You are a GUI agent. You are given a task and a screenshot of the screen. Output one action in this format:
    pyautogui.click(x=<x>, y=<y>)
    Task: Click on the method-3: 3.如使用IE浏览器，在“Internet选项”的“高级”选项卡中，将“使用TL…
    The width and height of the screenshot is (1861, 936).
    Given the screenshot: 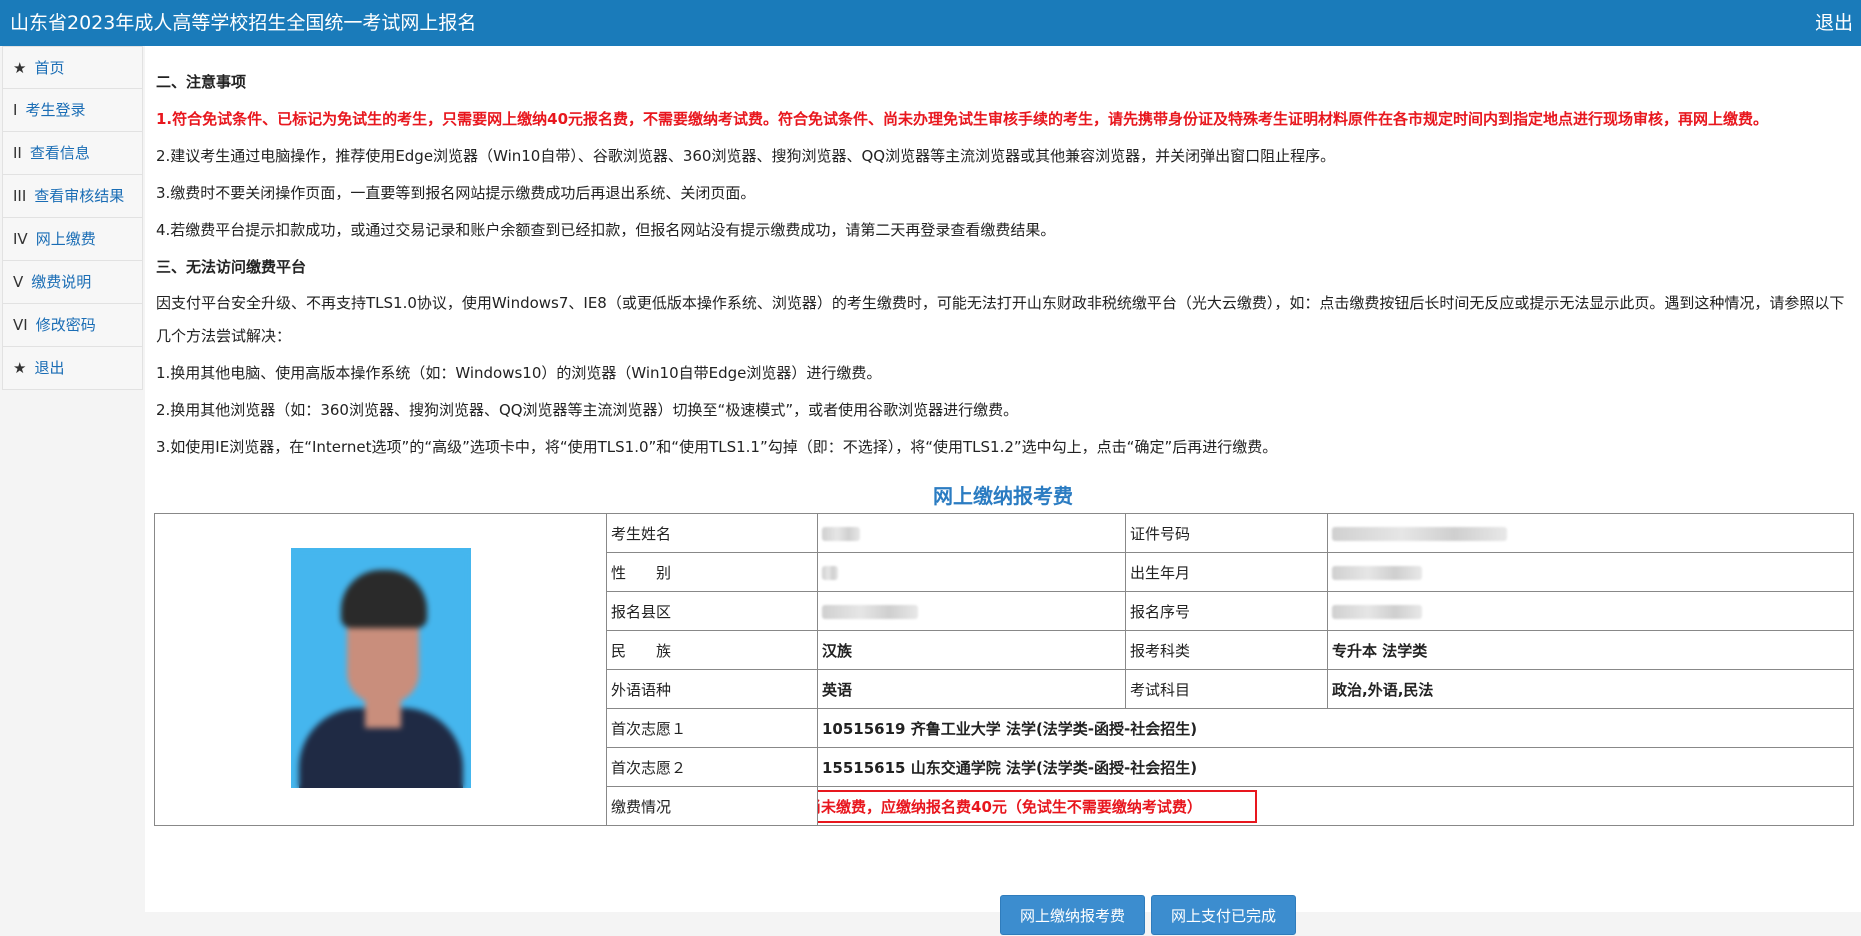 What is the action you would take?
    pyautogui.click(x=717, y=447)
    